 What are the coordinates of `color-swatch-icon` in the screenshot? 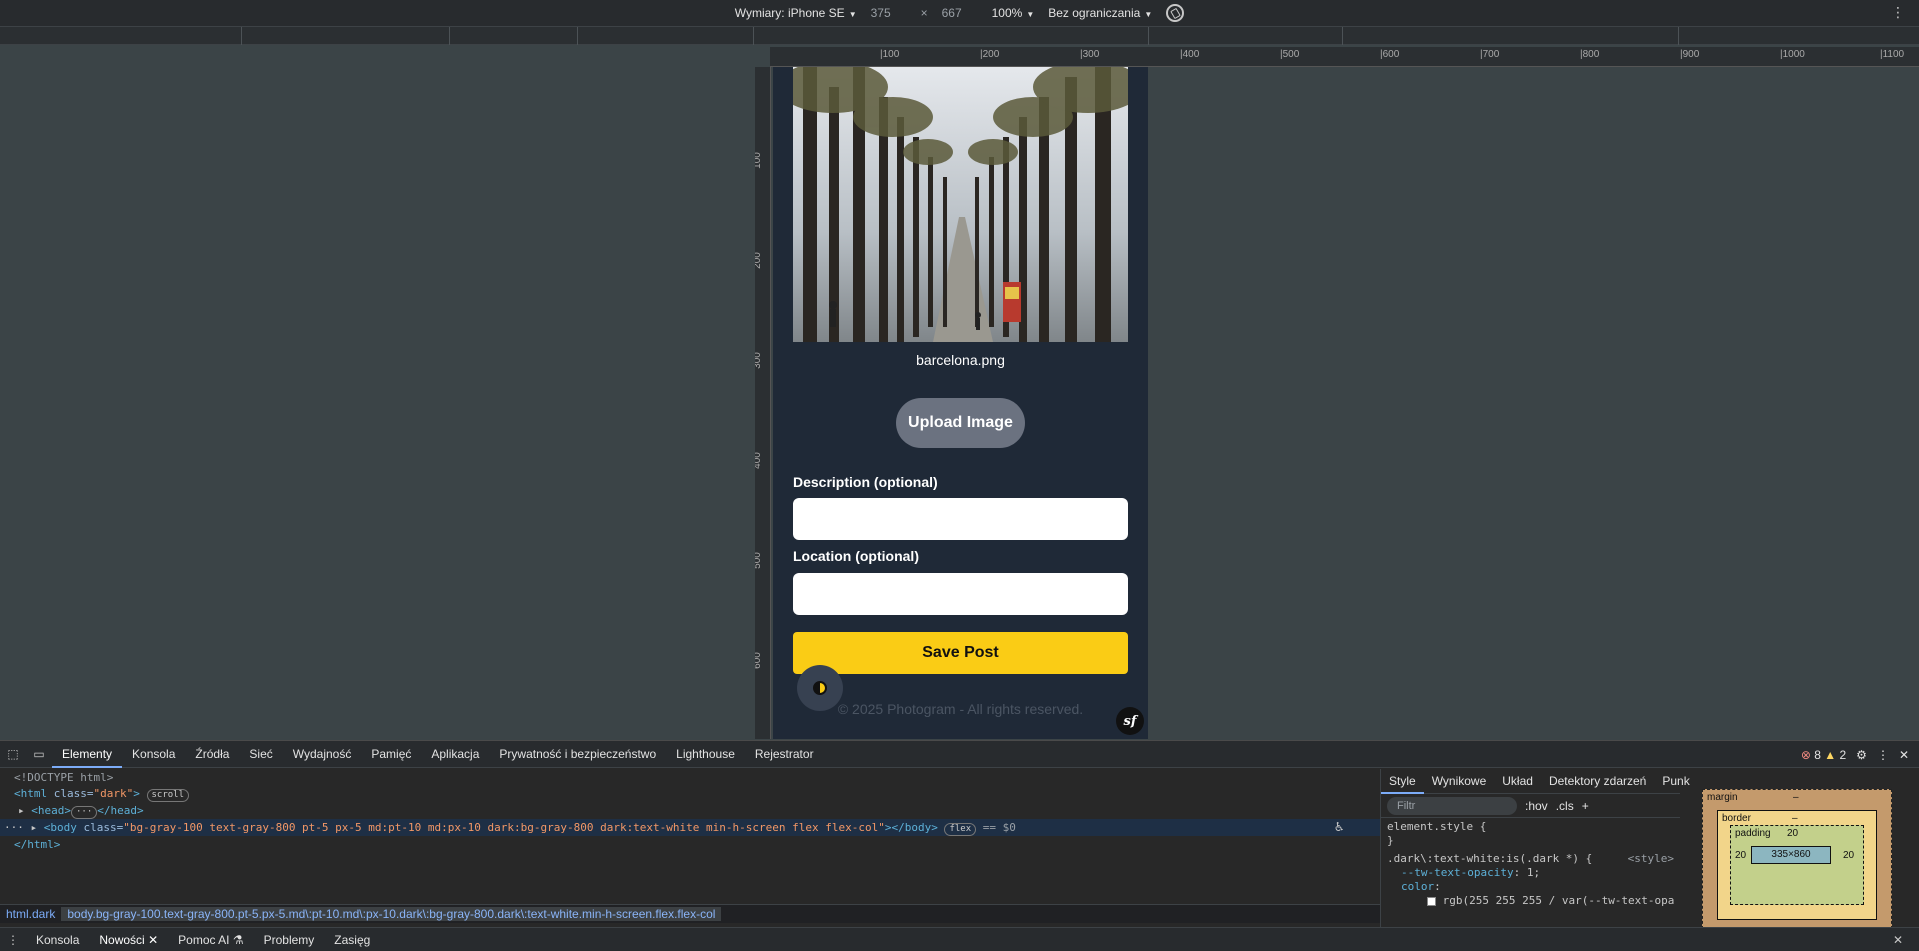 It's located at (1431, 901).